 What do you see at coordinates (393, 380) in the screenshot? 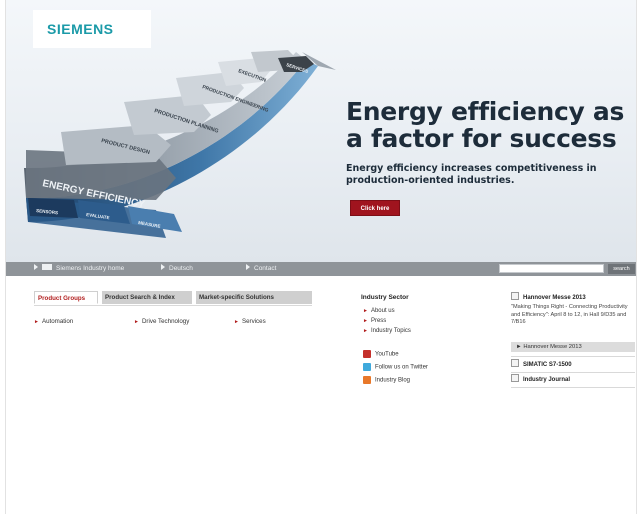
I see `social-label: Industry Blog` at bounding box center [393, 380].